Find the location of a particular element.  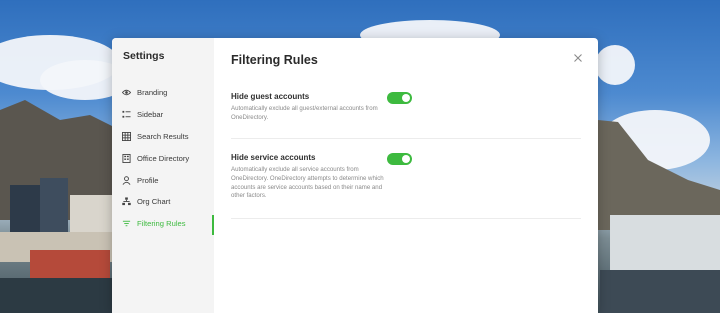

sidebar-item-label: Filtering Rules is located at coordinates (161, 224).